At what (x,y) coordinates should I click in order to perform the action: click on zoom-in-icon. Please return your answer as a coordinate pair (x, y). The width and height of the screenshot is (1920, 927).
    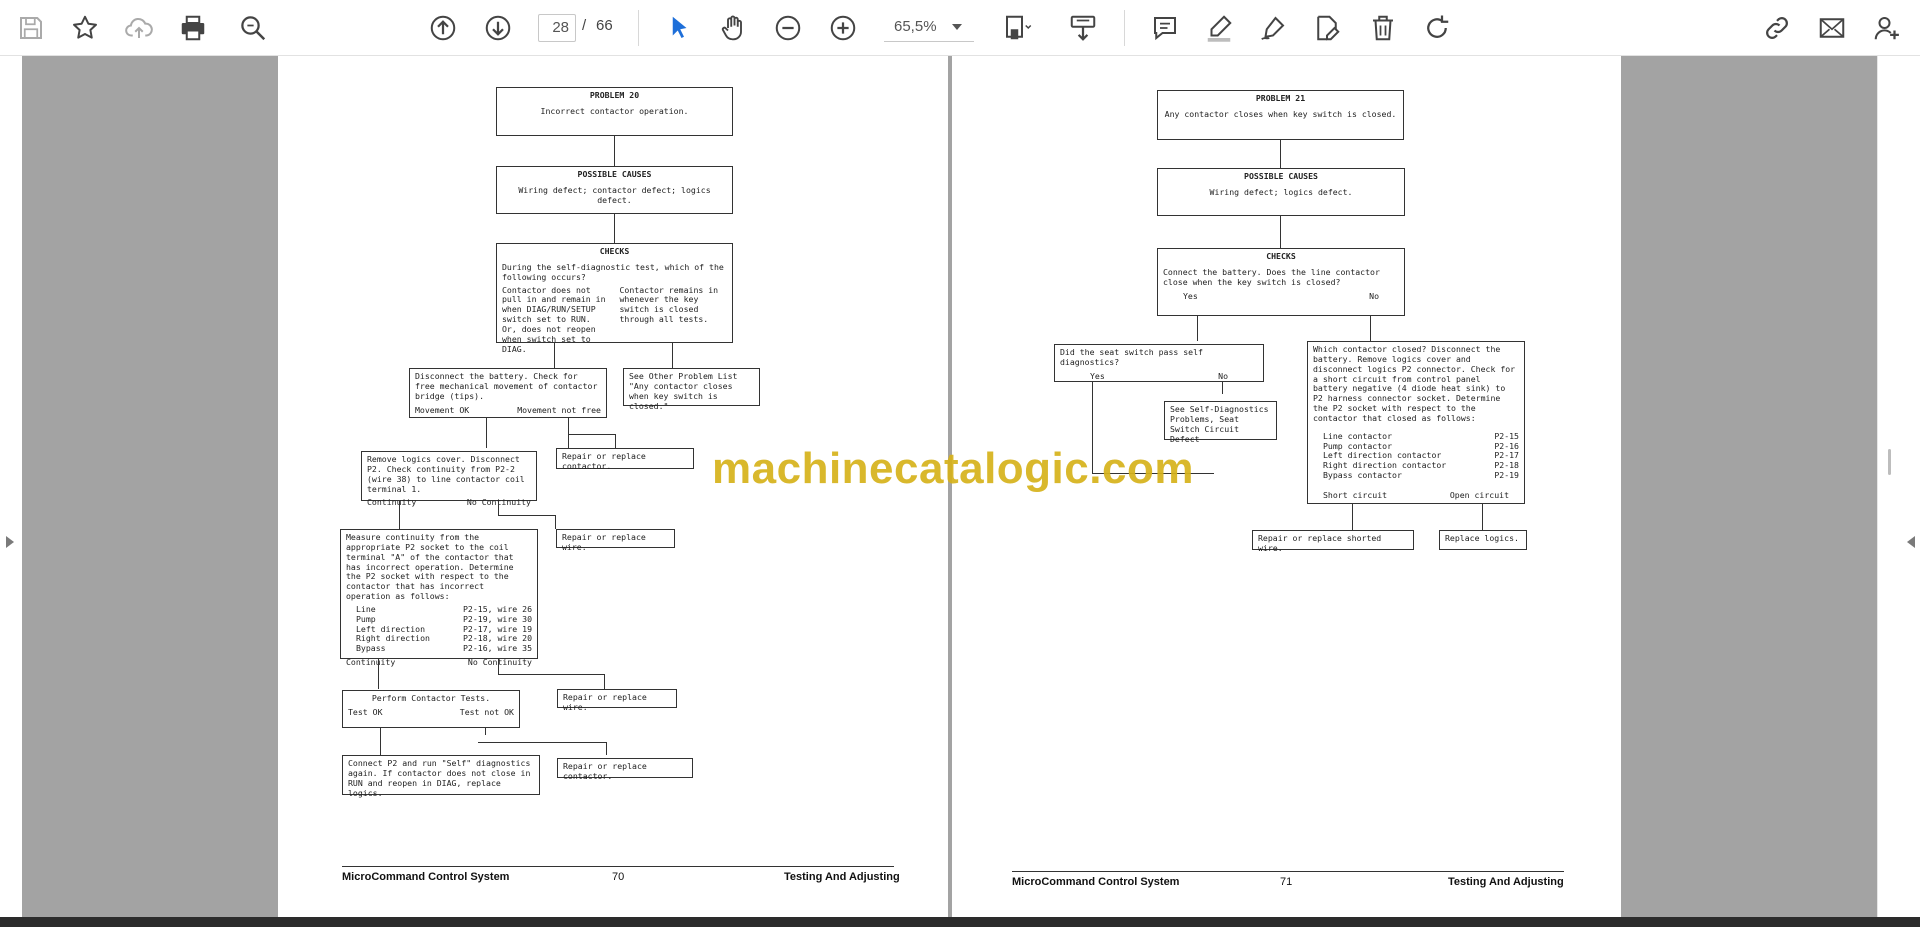
    Looking at the image, I should click on (843, 28).